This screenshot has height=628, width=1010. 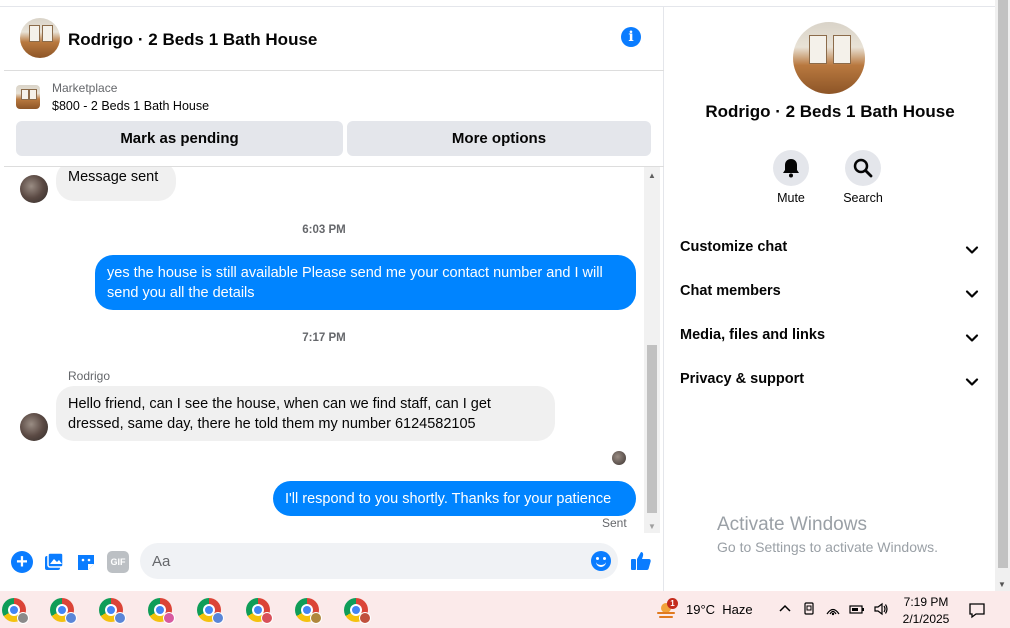 What do you see at coordinates (829, 58) in the screenshot?
I see `profile-avatar` at bounding box center [829, 58].